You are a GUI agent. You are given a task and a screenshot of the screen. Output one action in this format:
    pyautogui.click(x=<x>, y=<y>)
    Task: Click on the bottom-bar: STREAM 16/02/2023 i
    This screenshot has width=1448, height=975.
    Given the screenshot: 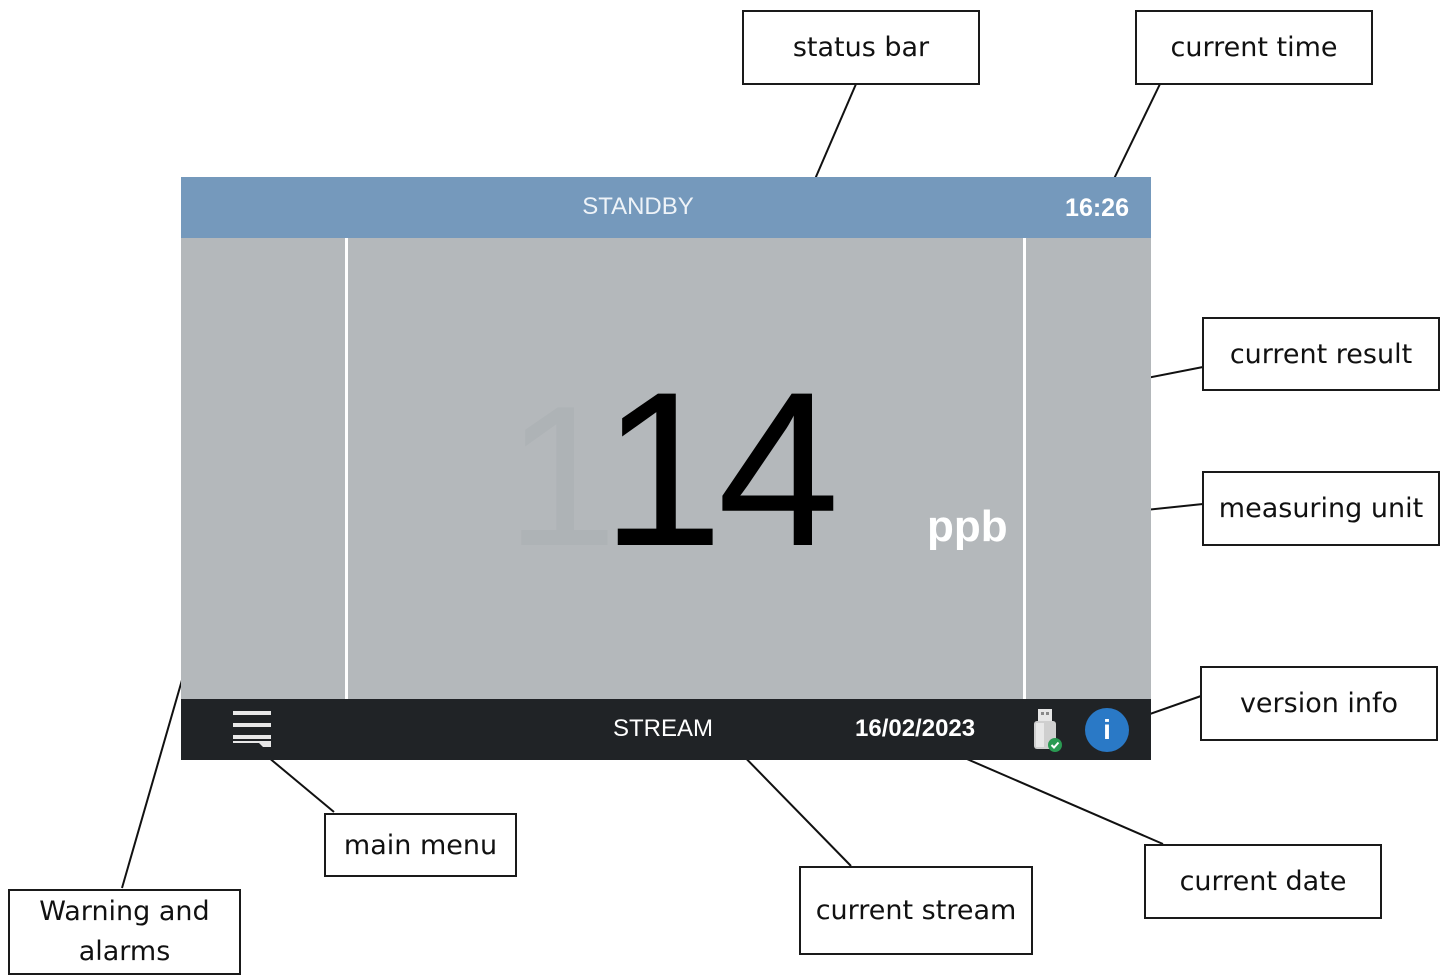 What is the action you would take?
    pyautogui.click(x=666, y=729)
    